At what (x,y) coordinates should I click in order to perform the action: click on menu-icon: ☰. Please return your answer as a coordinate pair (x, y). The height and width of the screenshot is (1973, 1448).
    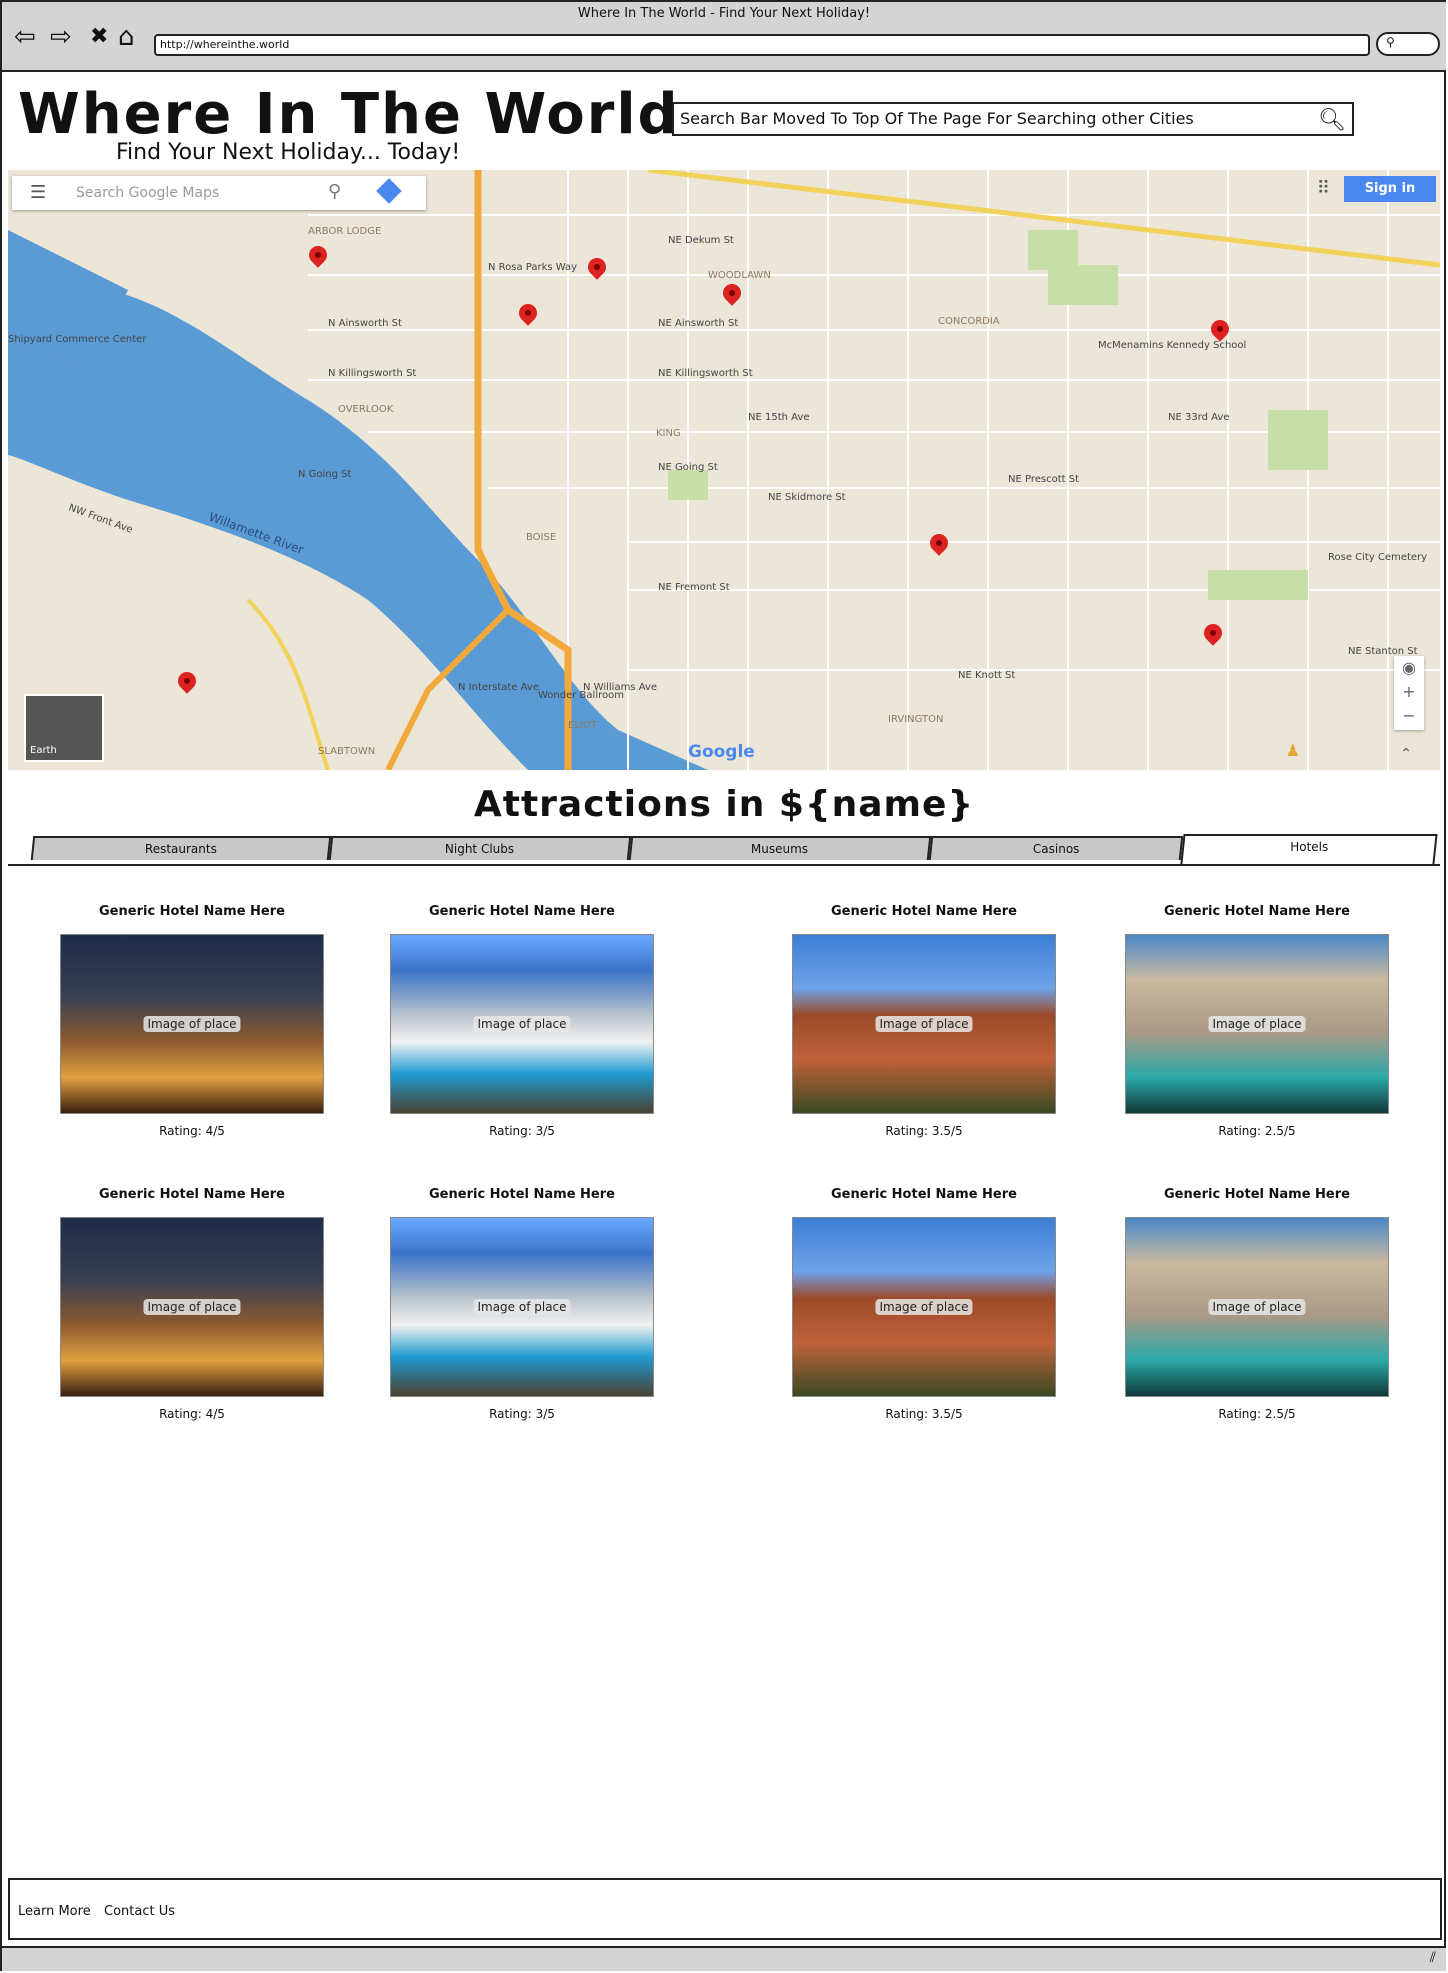
    Looking at the image, I should click on (38, 192).